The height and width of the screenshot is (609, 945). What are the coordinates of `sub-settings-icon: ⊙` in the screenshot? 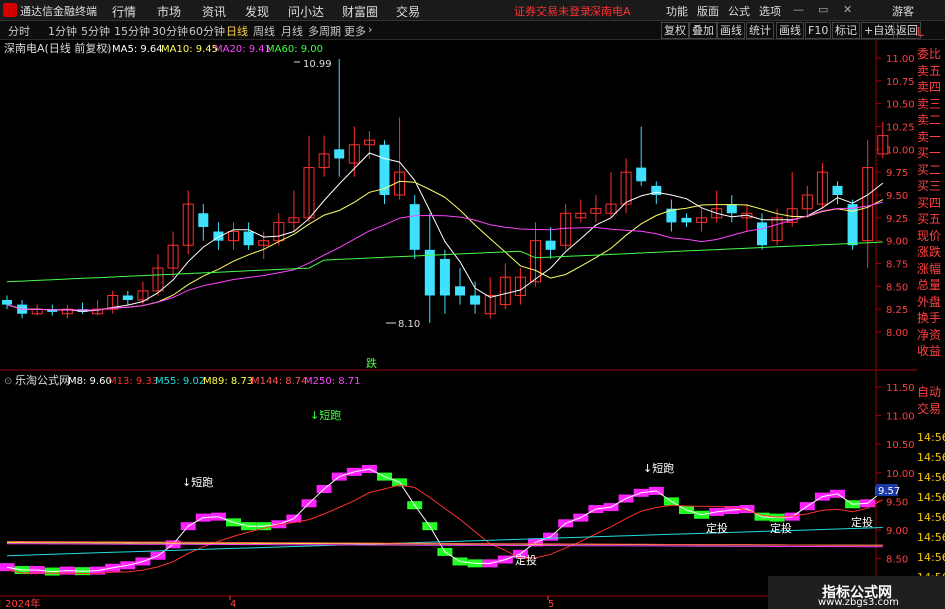 It's located at (8, 381).